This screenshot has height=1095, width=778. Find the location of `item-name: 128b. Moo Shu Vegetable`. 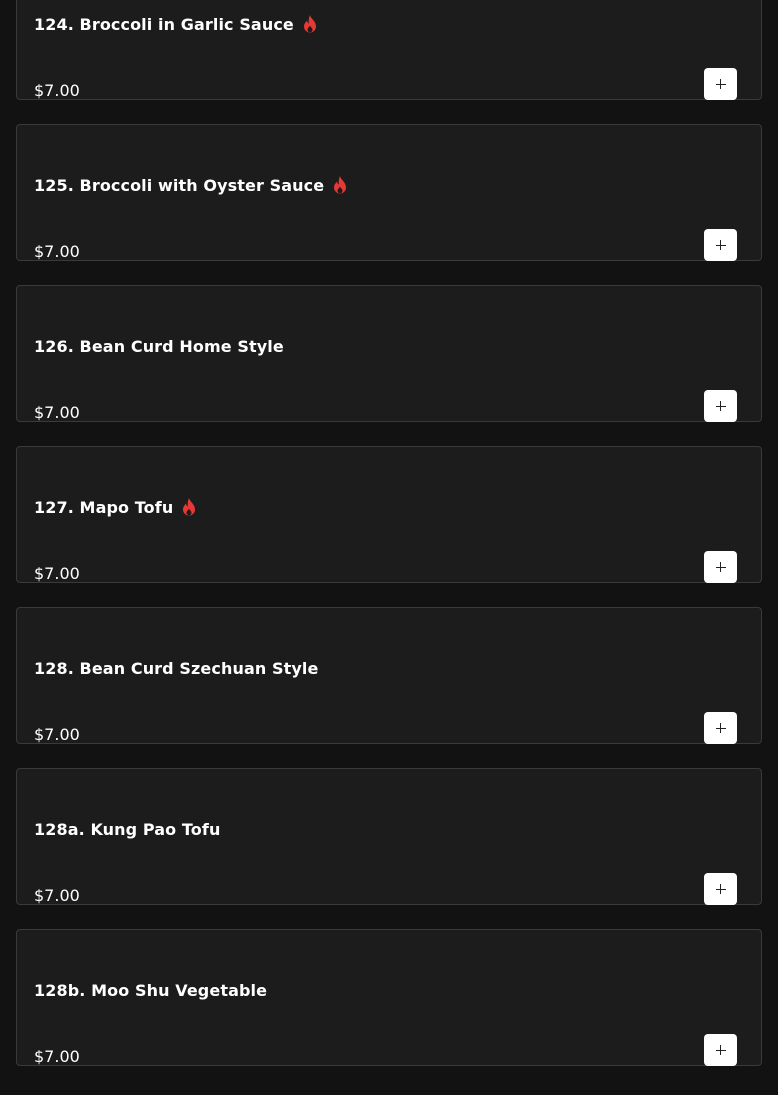

item-name: 128b. Moo Shu Vegetable is located at coordinates (151, 990).